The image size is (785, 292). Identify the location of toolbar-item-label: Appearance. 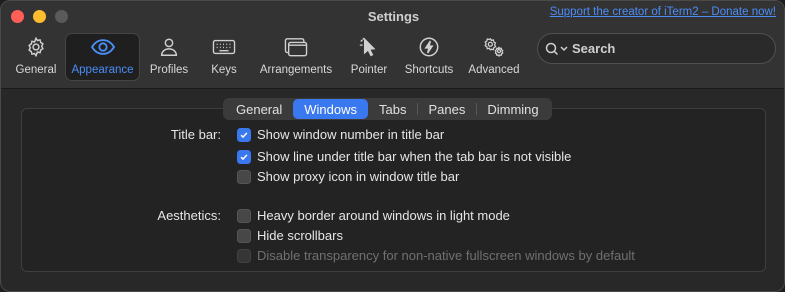
(102, 70).